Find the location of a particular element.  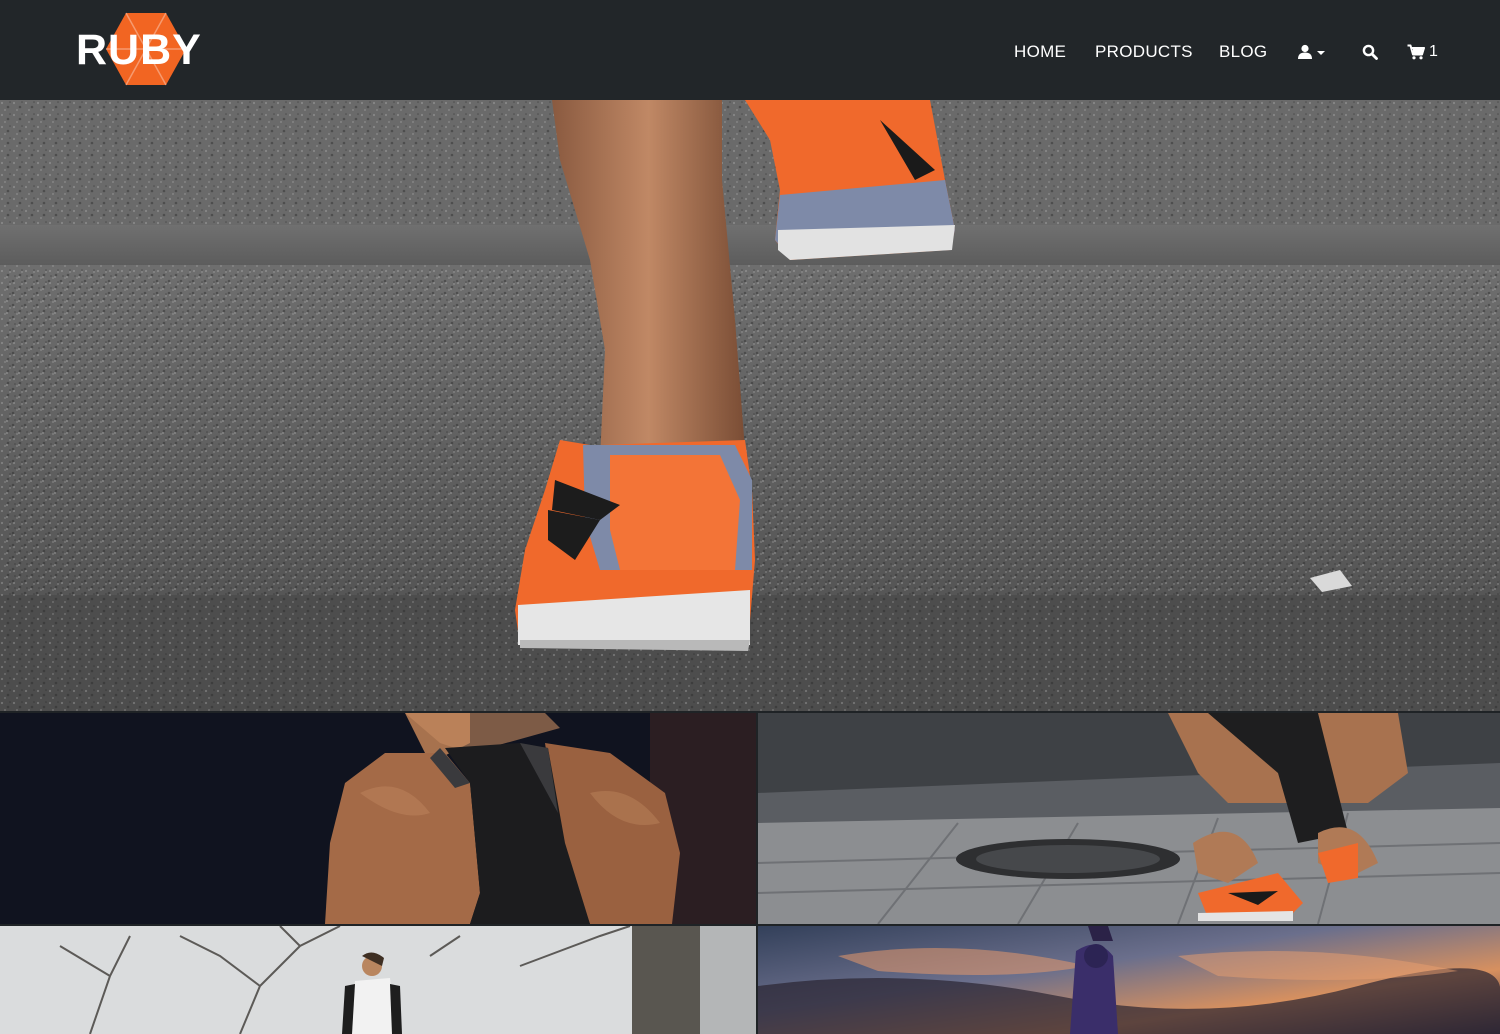

woman-running-forest-image is located at coordinates (378, 980).